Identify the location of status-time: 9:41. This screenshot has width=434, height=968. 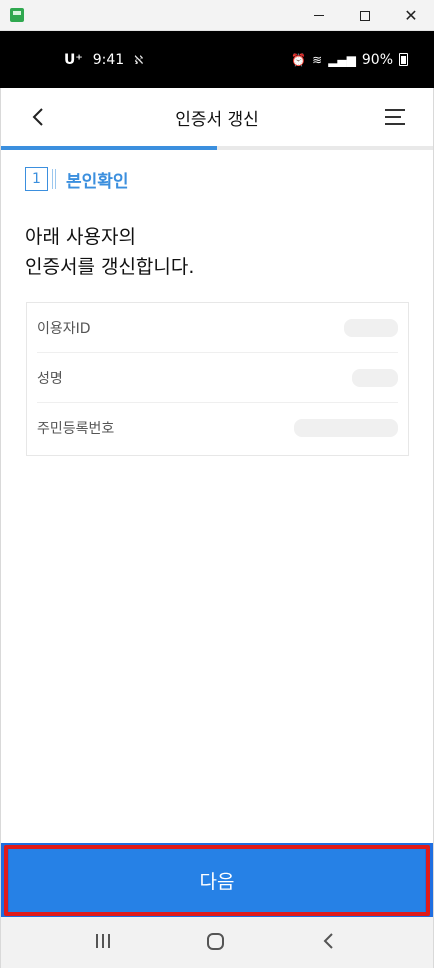
(108, 59).